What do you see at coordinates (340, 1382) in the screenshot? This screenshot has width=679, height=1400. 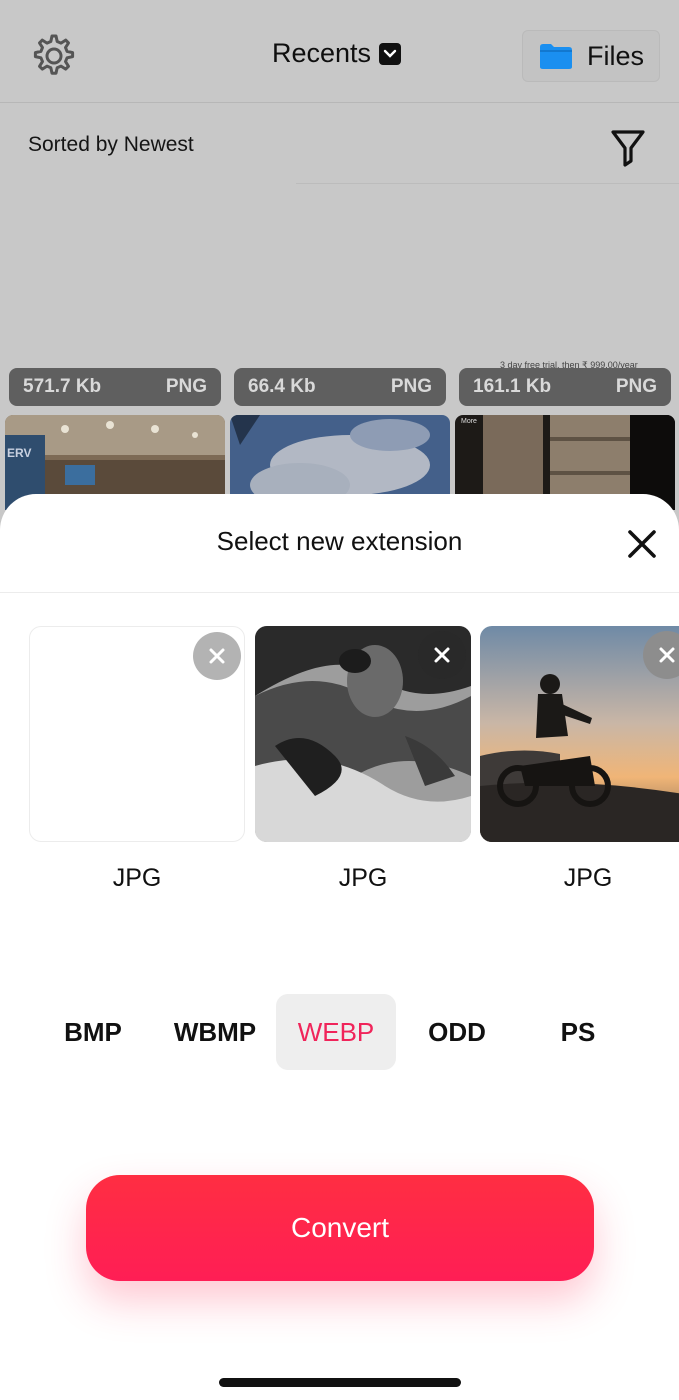 I see `home-indicator` at bounding box center [340, 1382].